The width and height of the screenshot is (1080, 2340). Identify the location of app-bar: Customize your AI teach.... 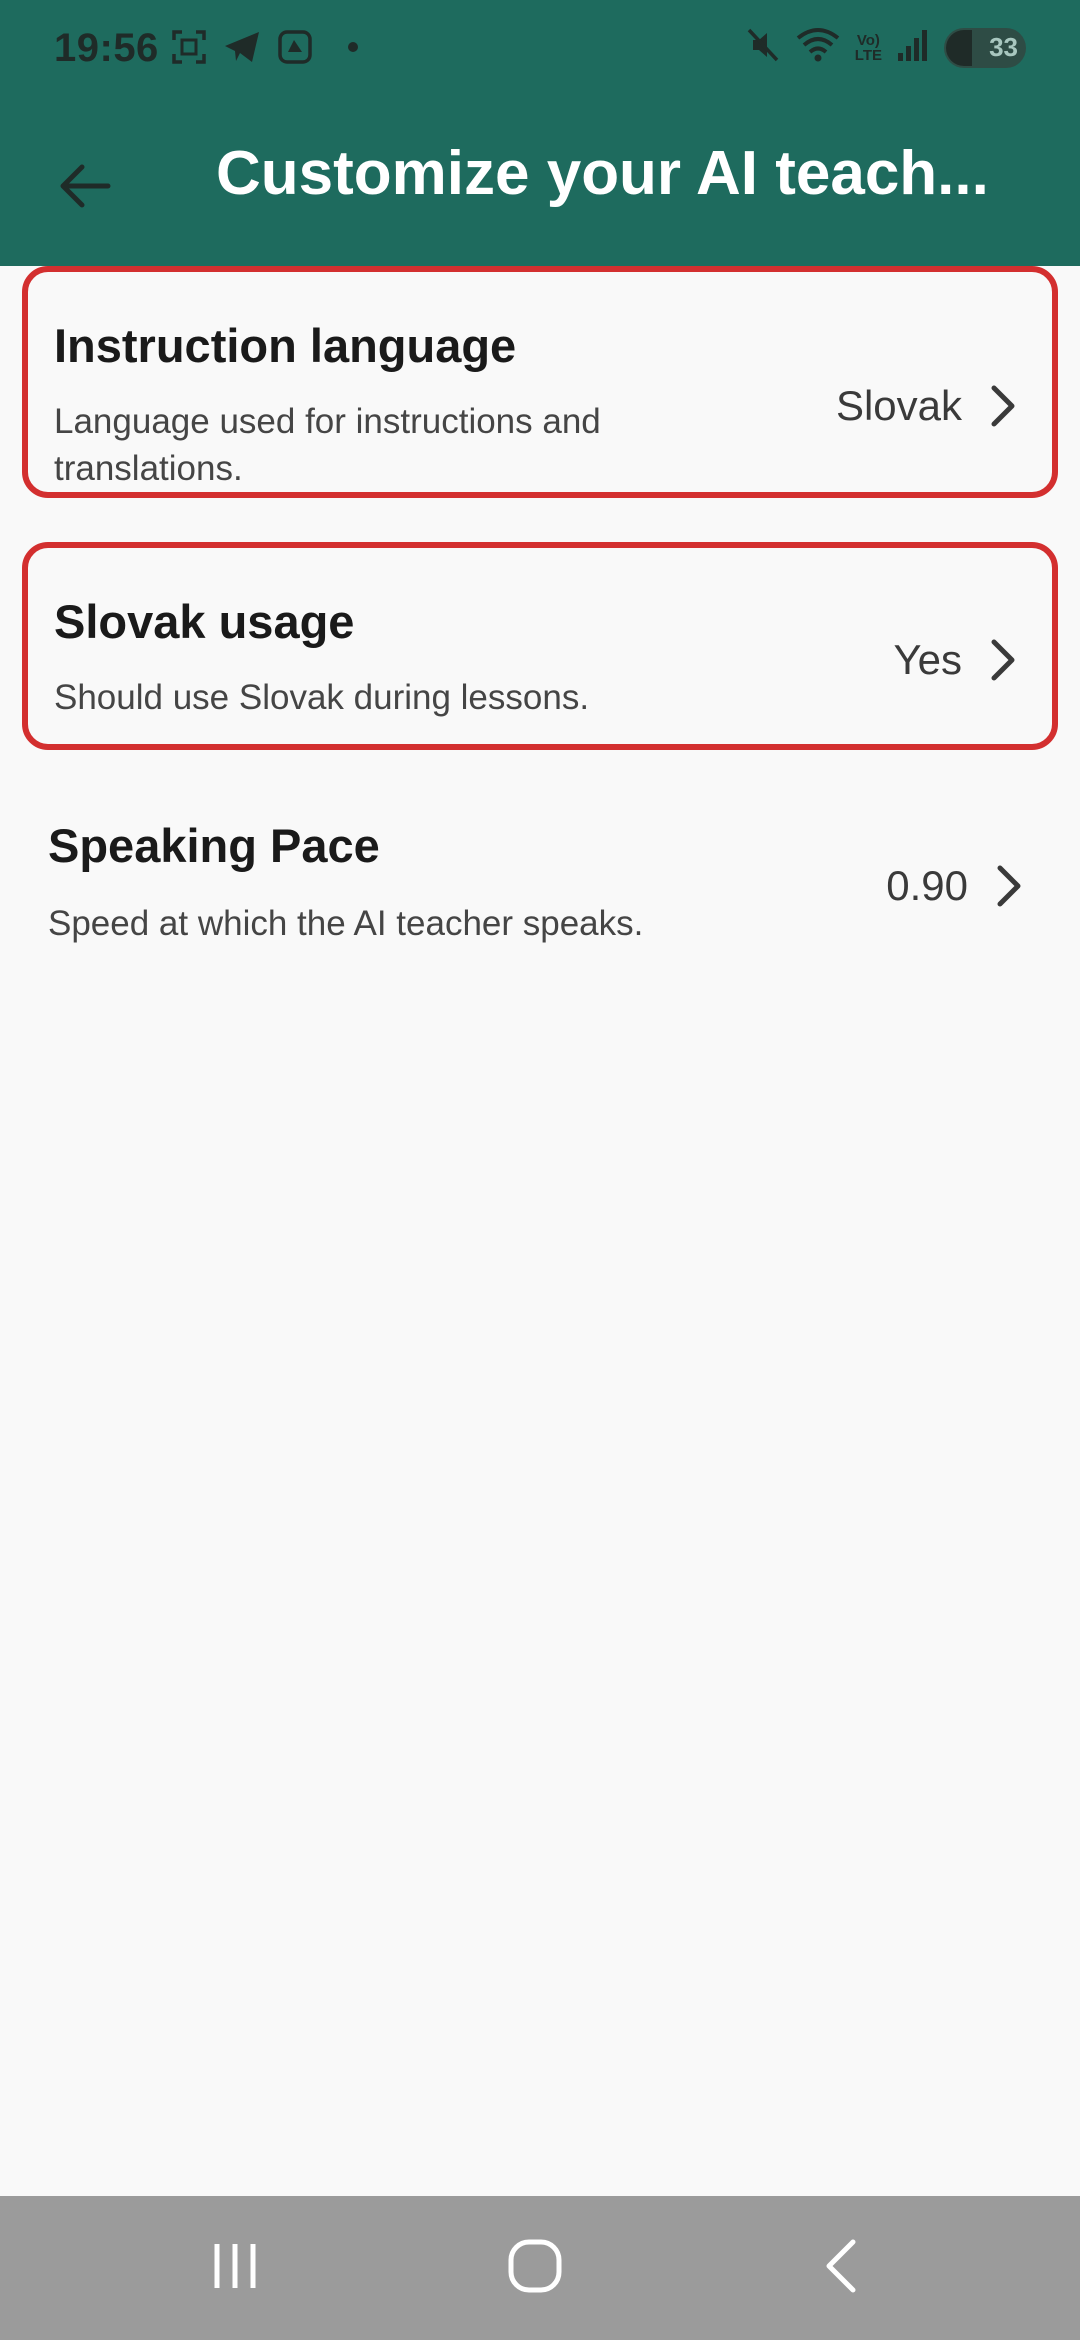
(540, 183).